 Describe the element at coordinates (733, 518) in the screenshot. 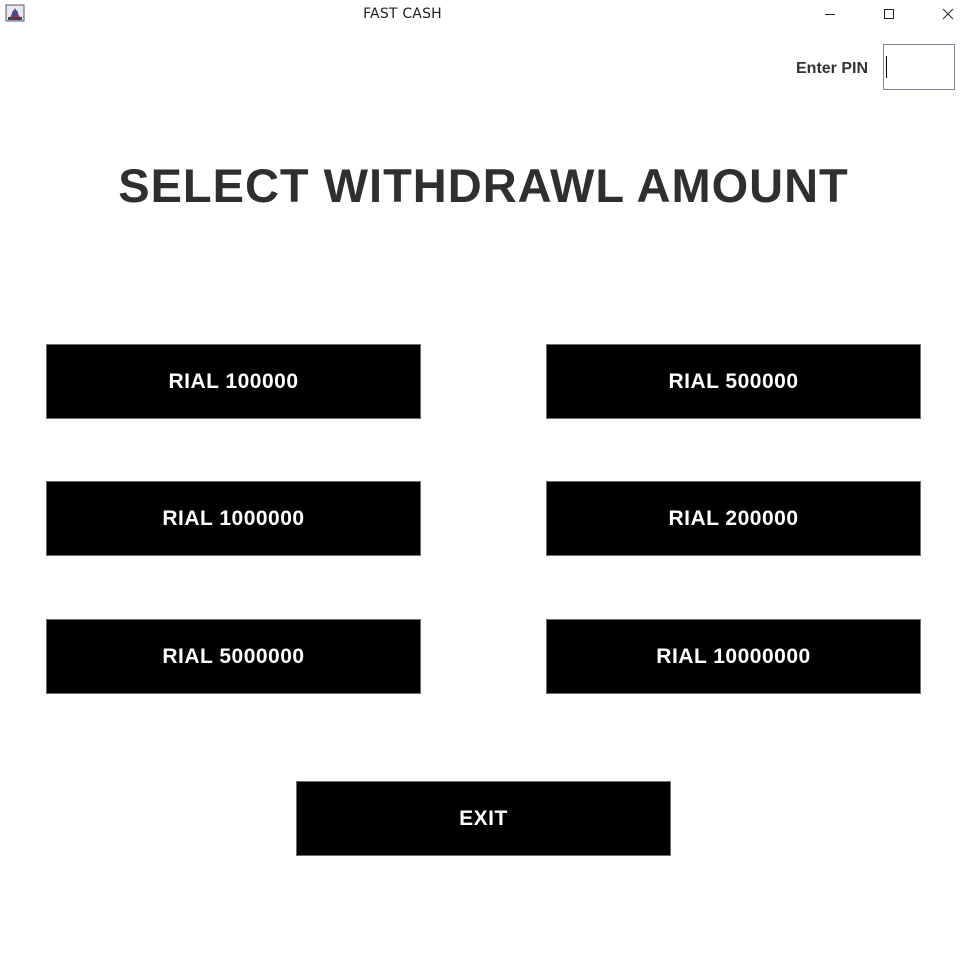

I see `amount-button-200000: RIAL 200000` at that location.